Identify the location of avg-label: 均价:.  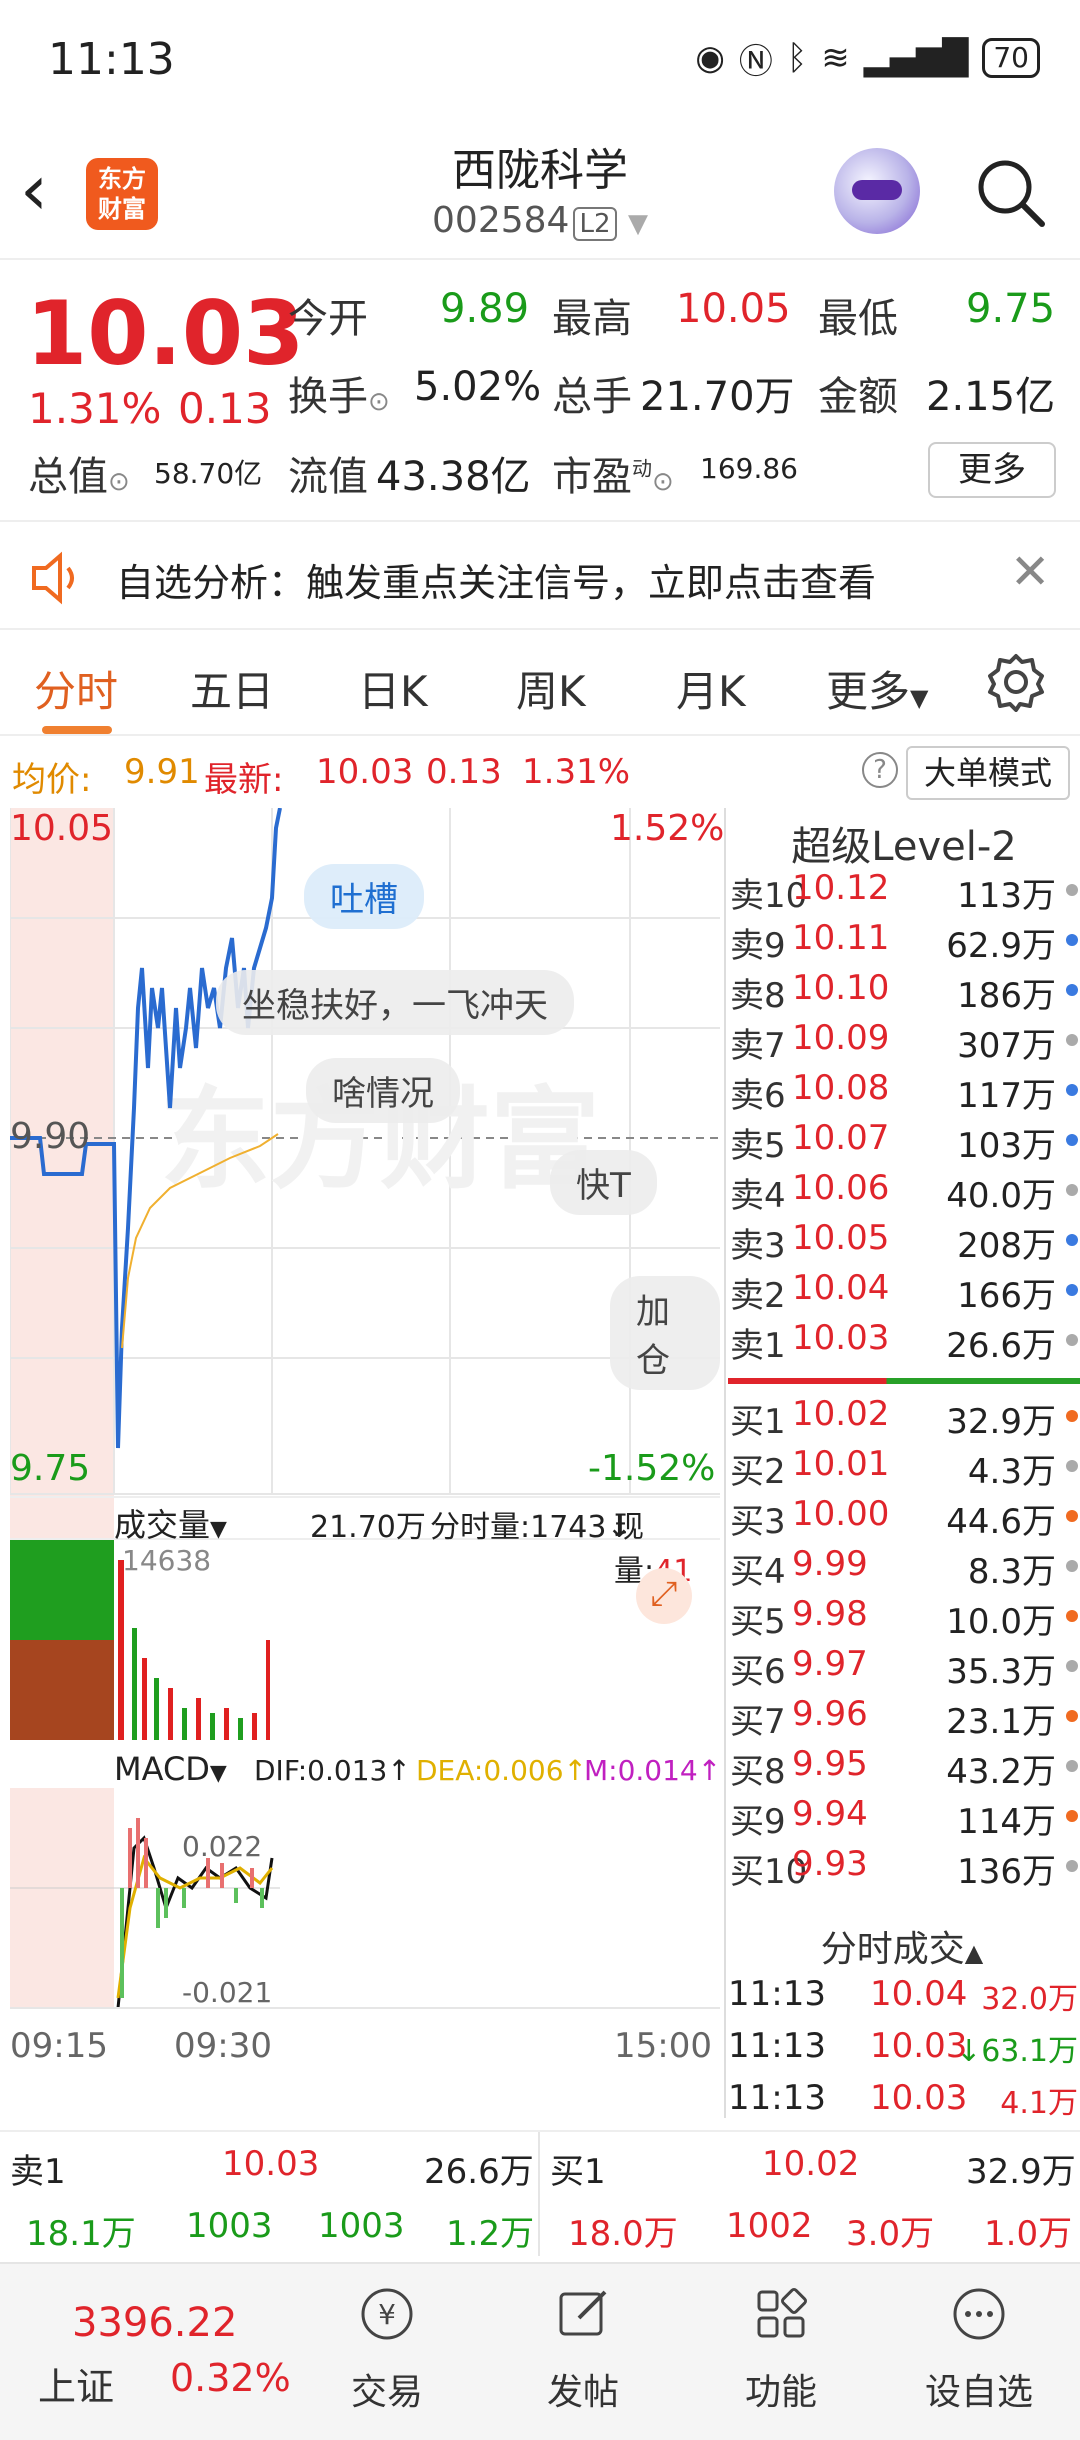
(52, 780).